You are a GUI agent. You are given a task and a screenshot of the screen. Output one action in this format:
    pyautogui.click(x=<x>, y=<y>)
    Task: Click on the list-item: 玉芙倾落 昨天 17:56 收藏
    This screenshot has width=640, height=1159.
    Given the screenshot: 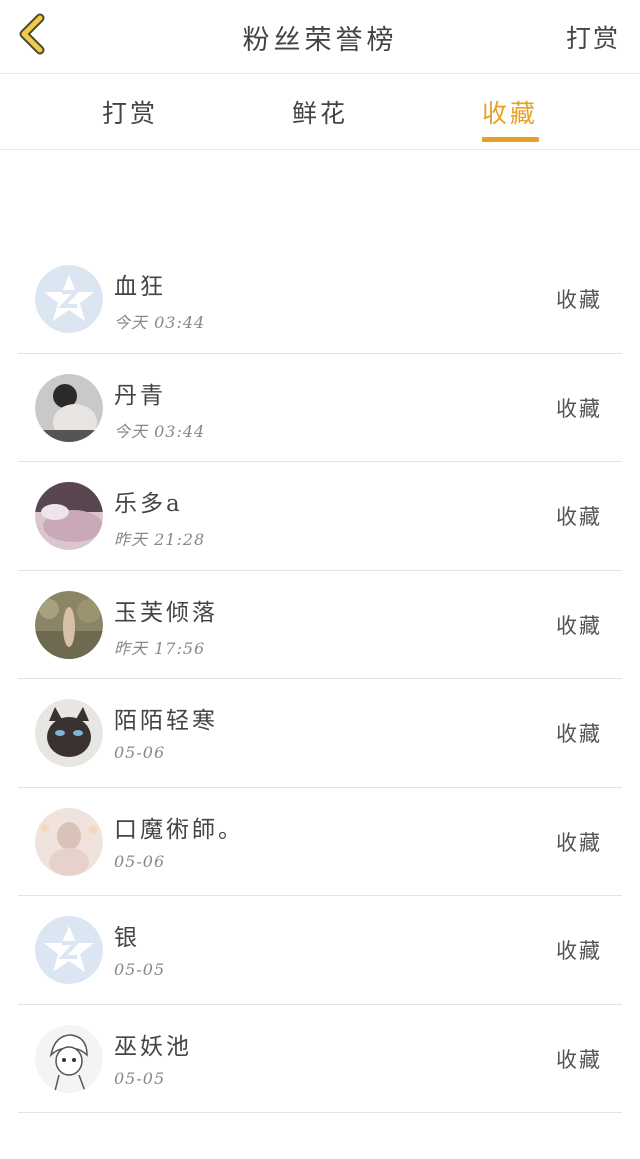 What is the action you would take?
    pyautogui.click(x=320, y=625)
    